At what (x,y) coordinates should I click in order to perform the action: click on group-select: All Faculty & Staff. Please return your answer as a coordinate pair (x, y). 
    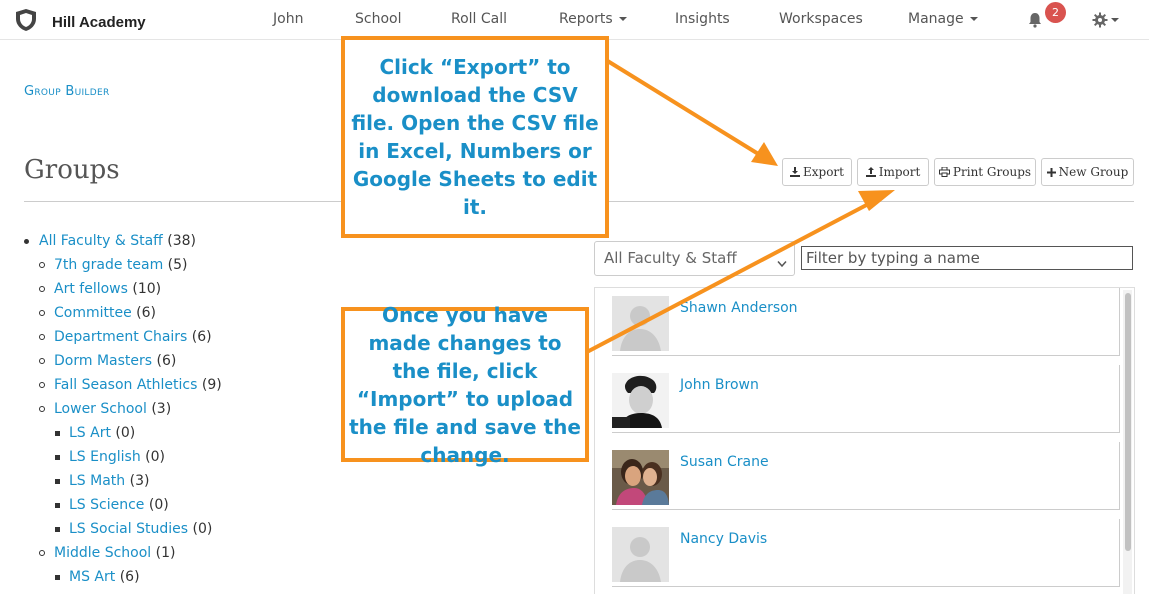
    Looking at the image, I should click on (694, 258).